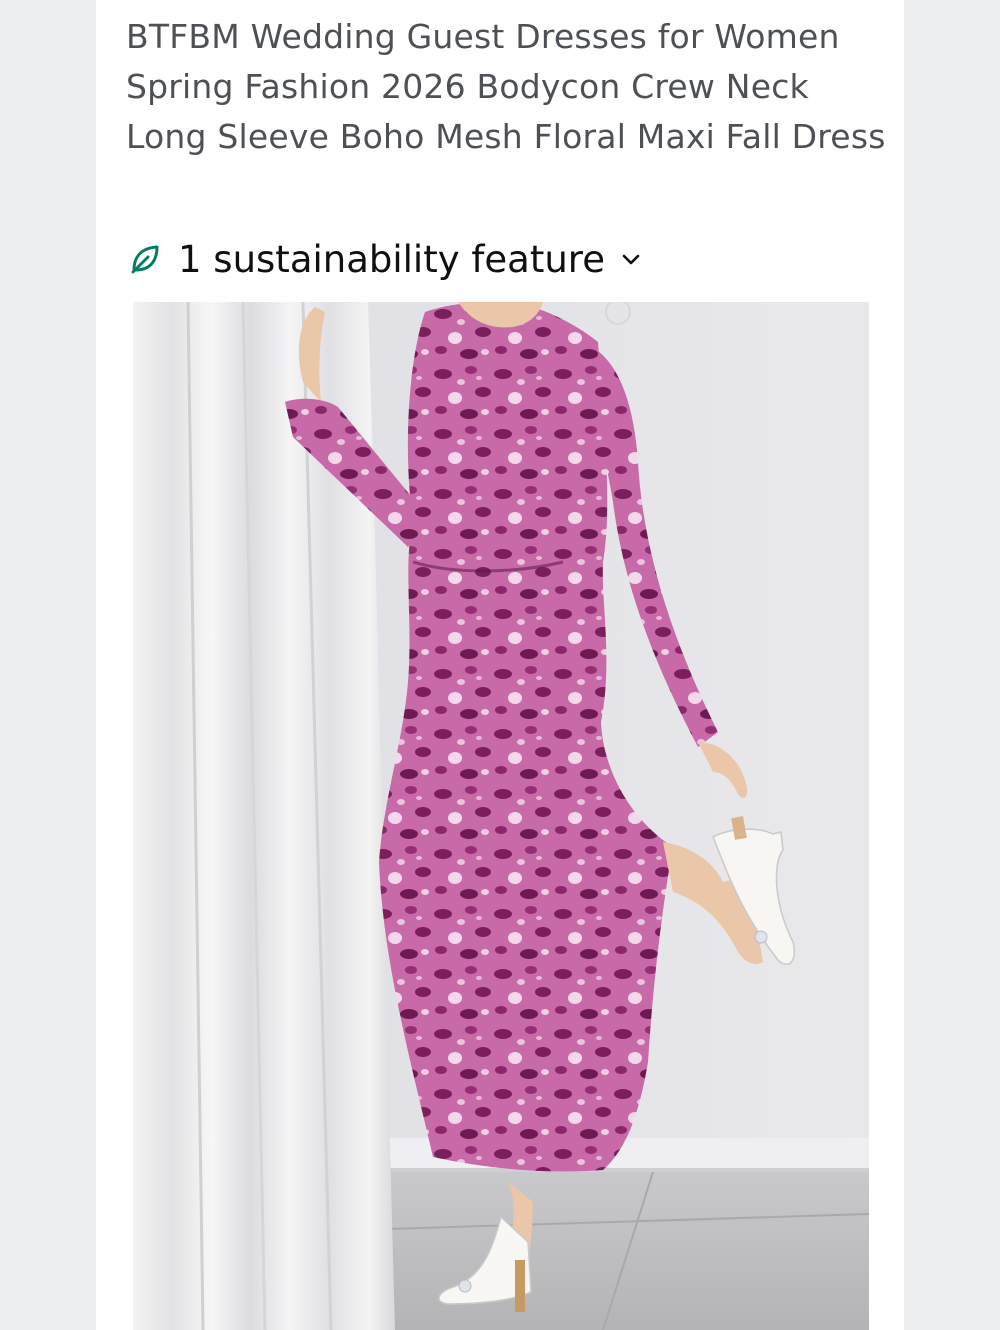  What do you see at coordinates (145, 259) in the screenshot?
I see `leaf-icon` at bounding box center [145, 259].